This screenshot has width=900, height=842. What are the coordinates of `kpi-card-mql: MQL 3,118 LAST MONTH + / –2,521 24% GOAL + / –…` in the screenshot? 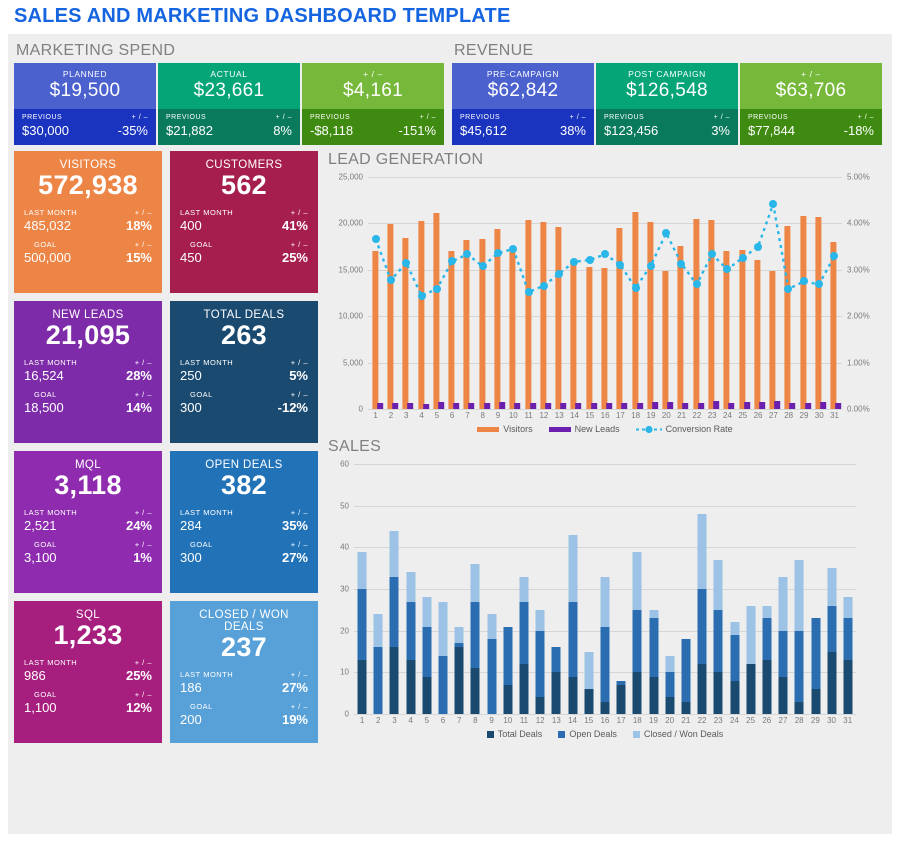 It's located at (88, 522).